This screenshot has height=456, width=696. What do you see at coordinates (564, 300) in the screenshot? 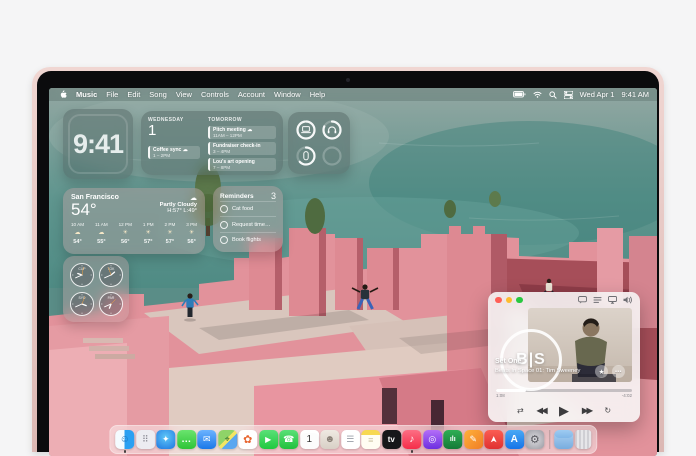
I see `music-player-titlebar` at bounding box center [564, 300].